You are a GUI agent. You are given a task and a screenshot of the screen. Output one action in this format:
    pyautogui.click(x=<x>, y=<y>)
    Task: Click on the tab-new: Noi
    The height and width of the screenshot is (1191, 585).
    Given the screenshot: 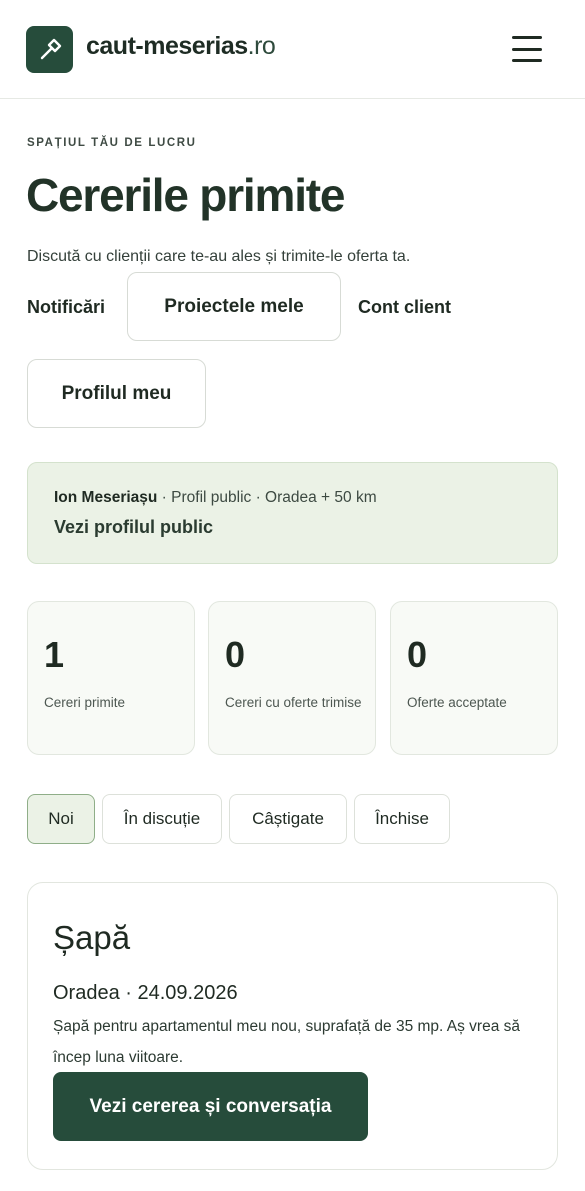 What is the action you would take?
    pyautogui.click(x=61, y=819)
    